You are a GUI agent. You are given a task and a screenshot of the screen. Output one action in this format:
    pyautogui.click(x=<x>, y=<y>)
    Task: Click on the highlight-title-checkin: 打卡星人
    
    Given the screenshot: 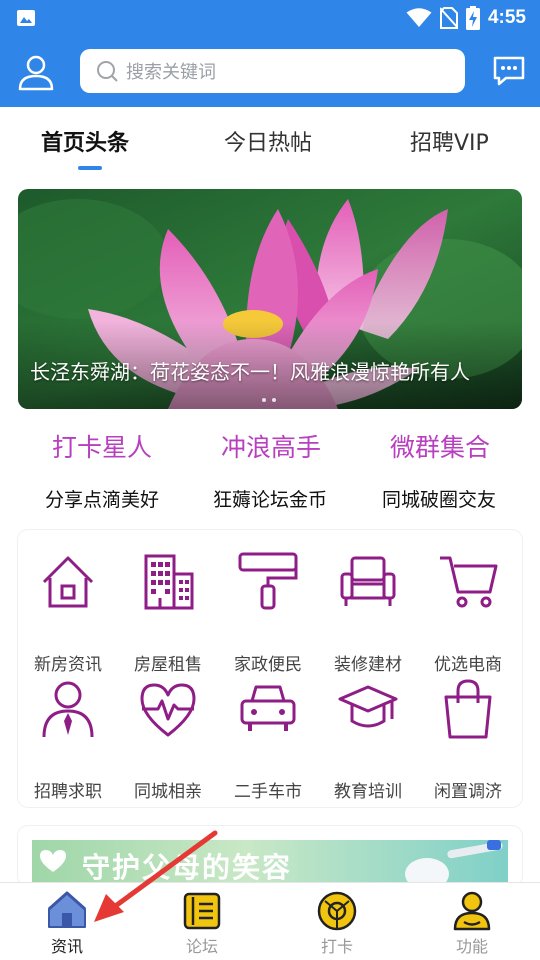 What is the action you would take?
    pyautogui.click(x=102, y=446)
    